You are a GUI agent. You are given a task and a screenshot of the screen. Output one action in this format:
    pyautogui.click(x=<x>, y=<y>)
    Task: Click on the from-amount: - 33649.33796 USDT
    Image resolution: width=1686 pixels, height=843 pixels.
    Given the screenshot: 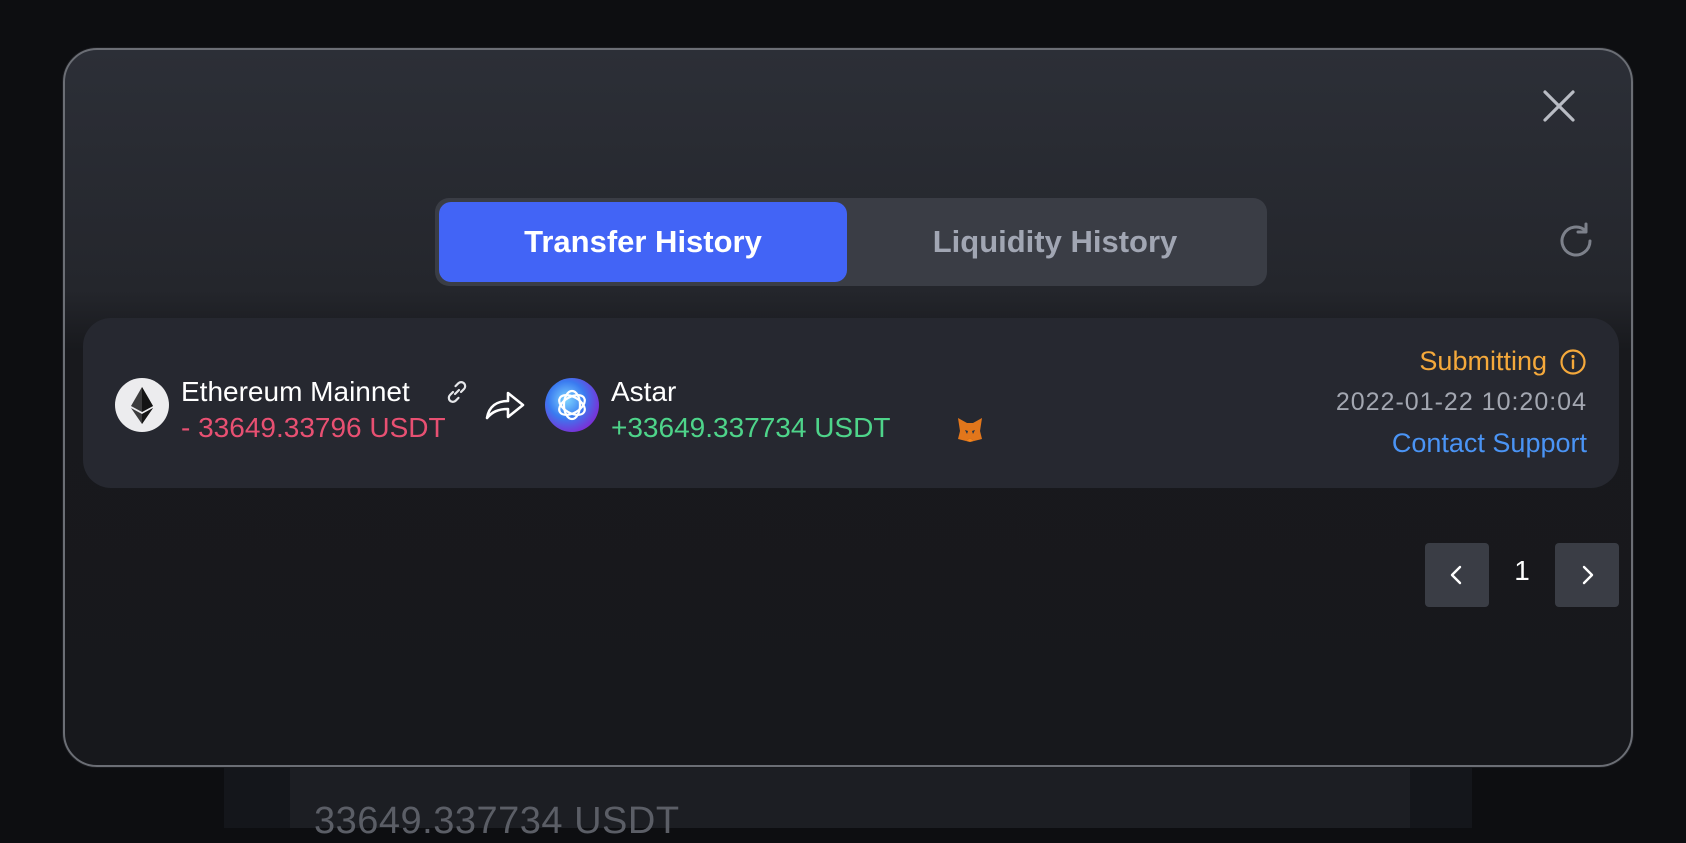 What is the action you would take?
    pyautogui.click(x=313, y=427)
    